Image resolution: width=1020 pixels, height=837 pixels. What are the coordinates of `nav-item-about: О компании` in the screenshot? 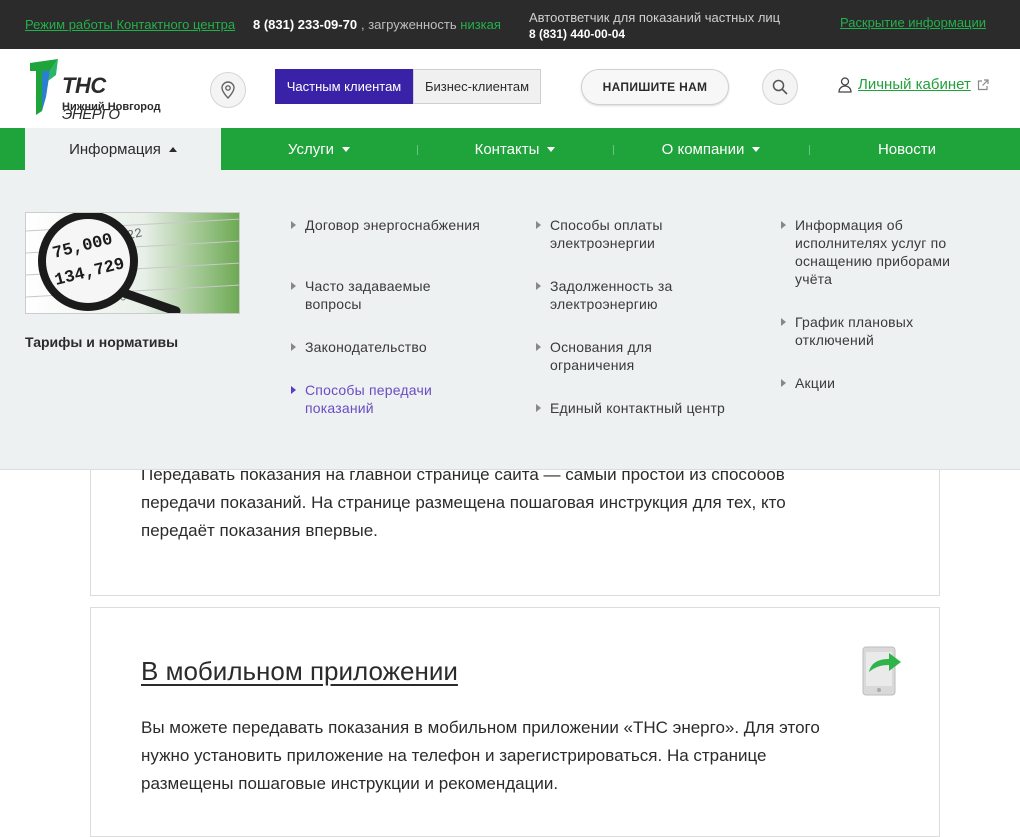 It's located at (711, 149).